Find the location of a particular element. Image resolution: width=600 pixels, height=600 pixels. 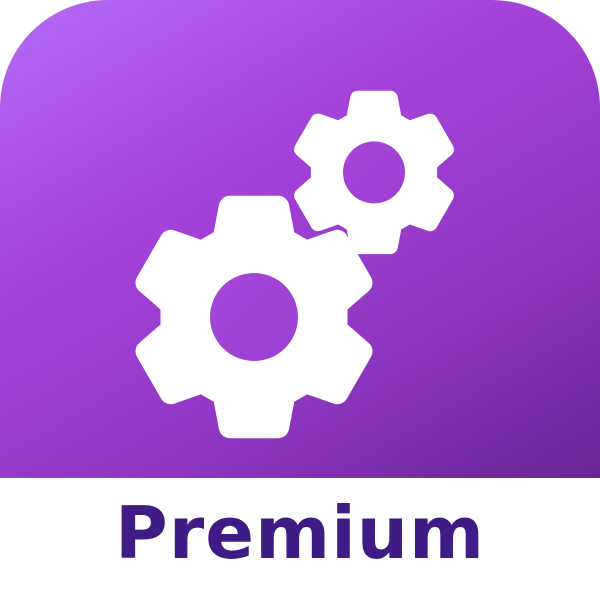

small-gear-icon is located at coordinates (374, 172).